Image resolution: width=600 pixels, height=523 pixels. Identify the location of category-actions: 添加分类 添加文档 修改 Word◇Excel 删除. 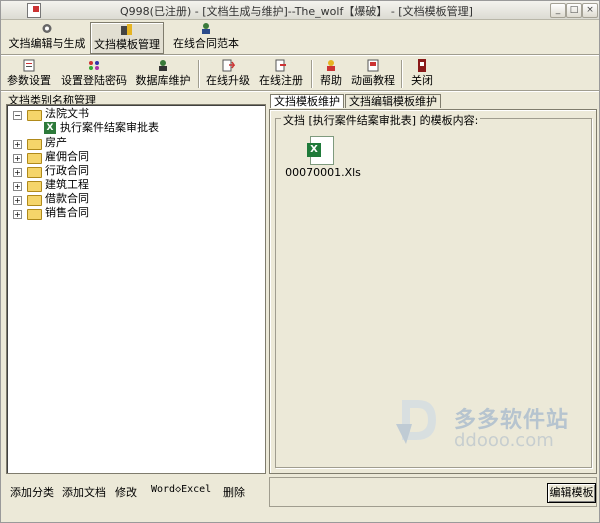
(135, 491).